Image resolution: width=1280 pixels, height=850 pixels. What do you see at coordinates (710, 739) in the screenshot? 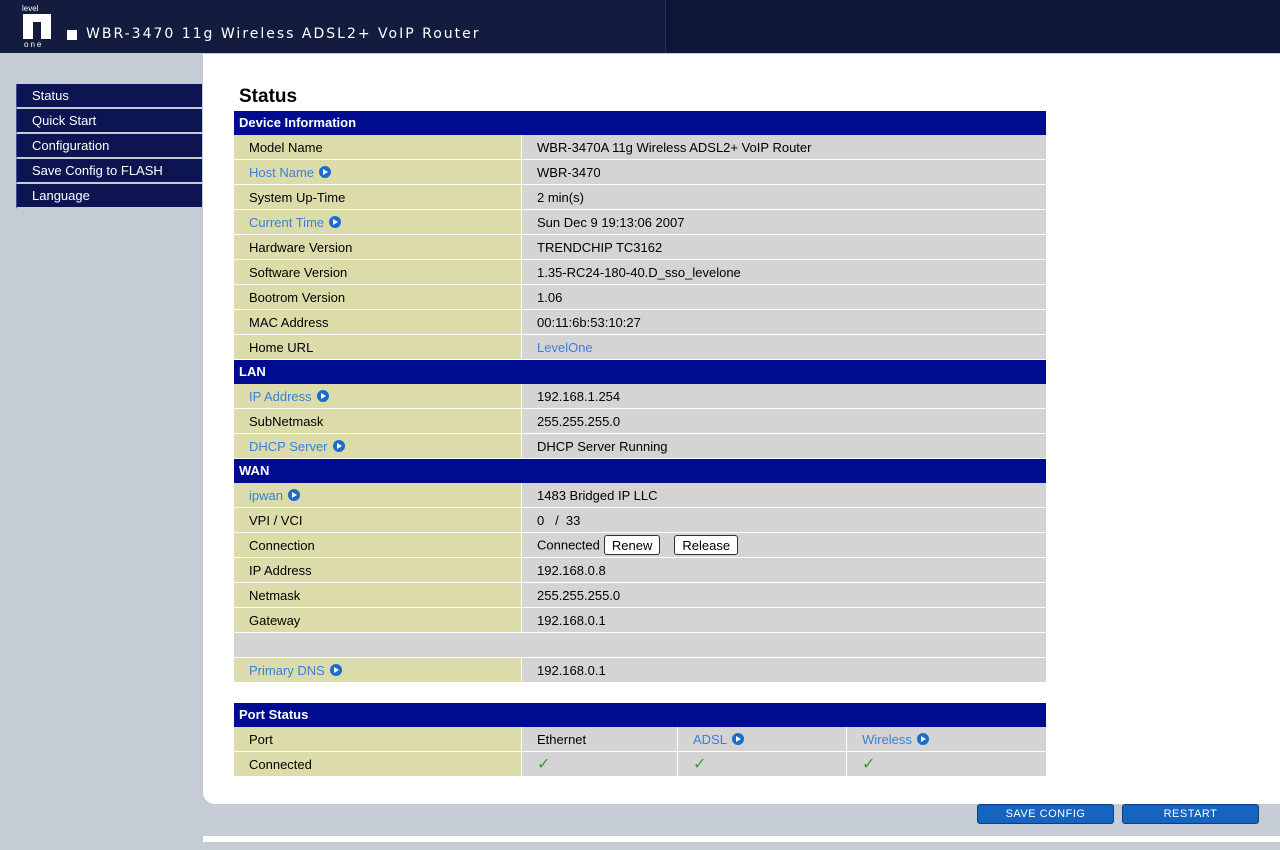
I see `port-adsl-link: ADSL` at bounding box center [710, 739].